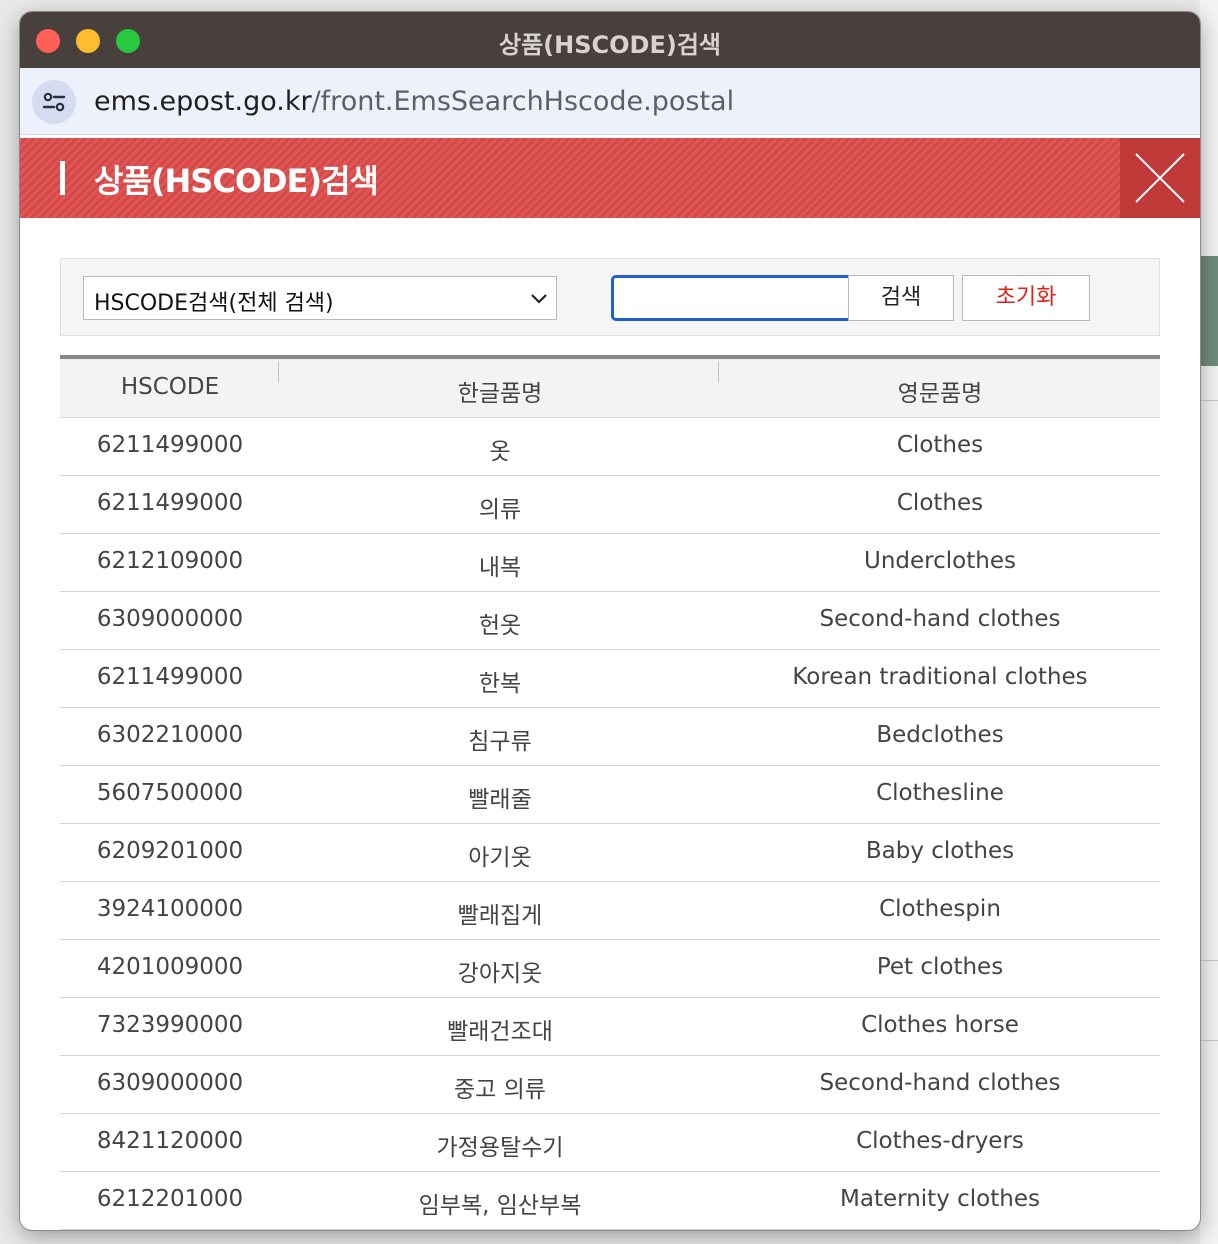 The width and height of the screenshot is (1218, 1244). What do you see at coordinates (170, 1141) in the screenshot?
I see `cell-hscode: 8421120000` at bounding box center [170, 1141].